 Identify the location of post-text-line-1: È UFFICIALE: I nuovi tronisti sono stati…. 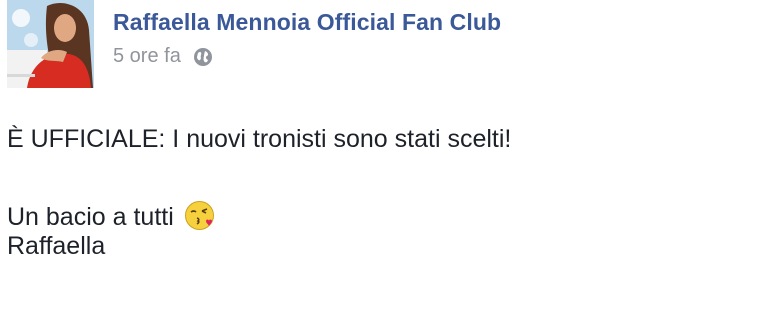
(259, 139).